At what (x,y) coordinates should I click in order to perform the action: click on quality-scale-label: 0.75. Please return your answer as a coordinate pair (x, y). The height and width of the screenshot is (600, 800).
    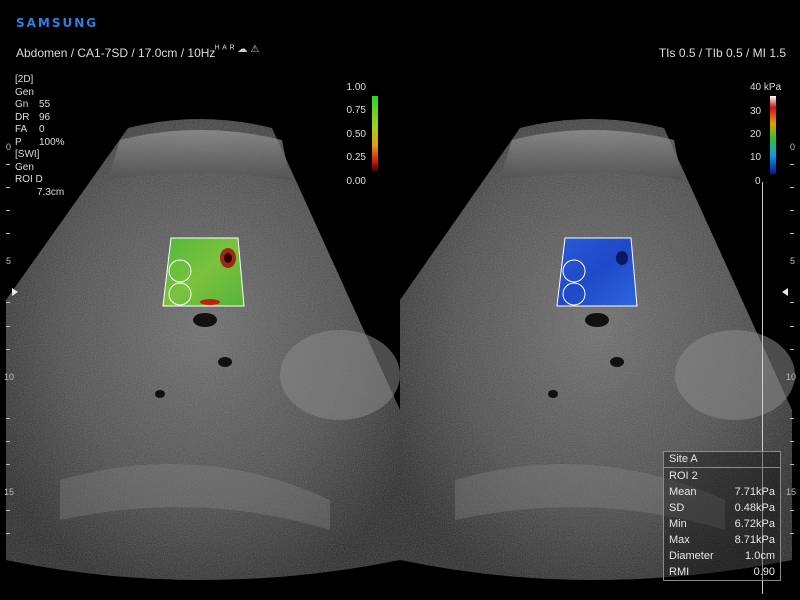
    Looking at the image, I should click on (356, 110).